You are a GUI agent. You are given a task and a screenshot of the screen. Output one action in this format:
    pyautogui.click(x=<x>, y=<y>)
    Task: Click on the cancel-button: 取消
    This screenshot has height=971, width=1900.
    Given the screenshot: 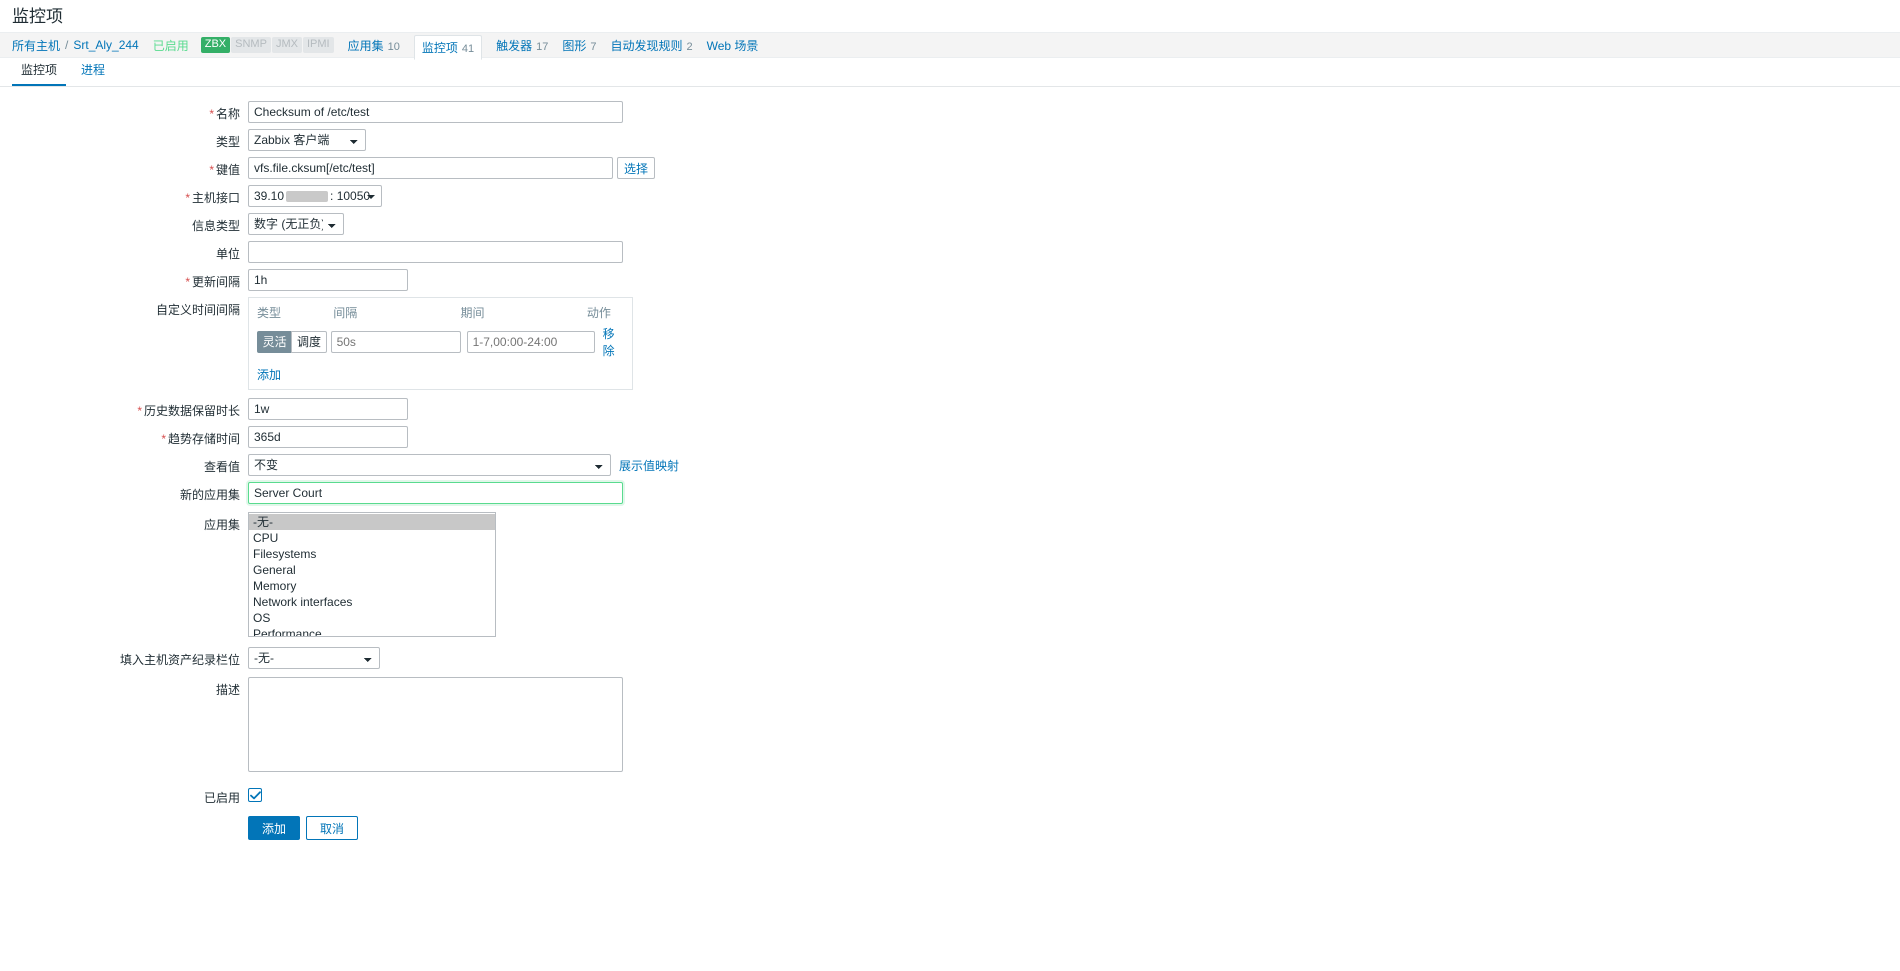 What is the action you would take?
    pyautogui.click(x=332, y=828)
    